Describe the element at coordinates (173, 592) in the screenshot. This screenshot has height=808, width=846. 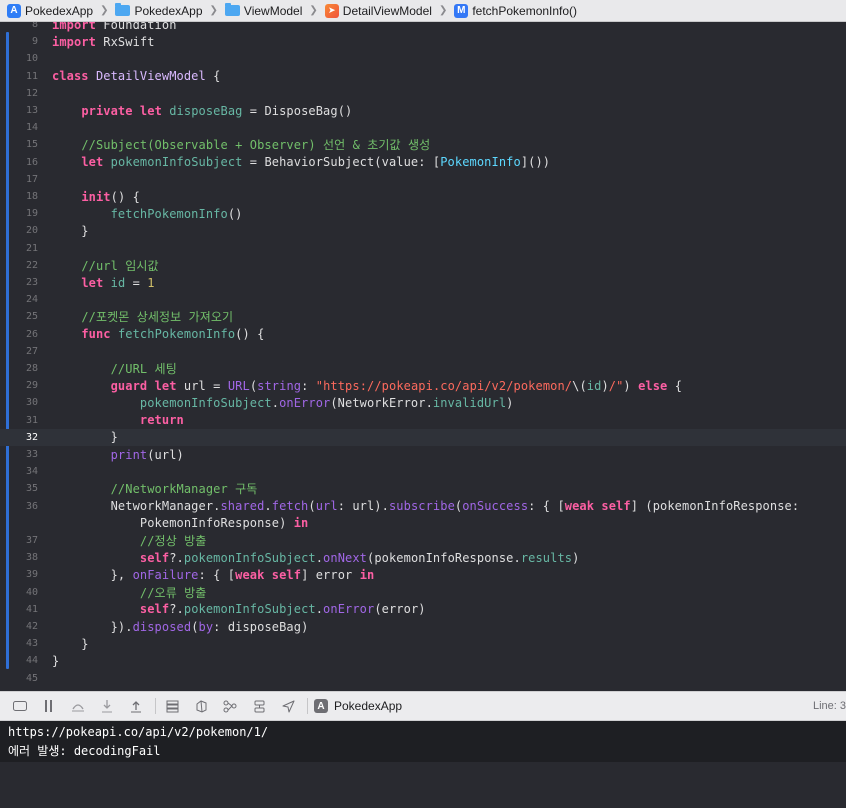
I see `code-token: //오류 방출` at that location.